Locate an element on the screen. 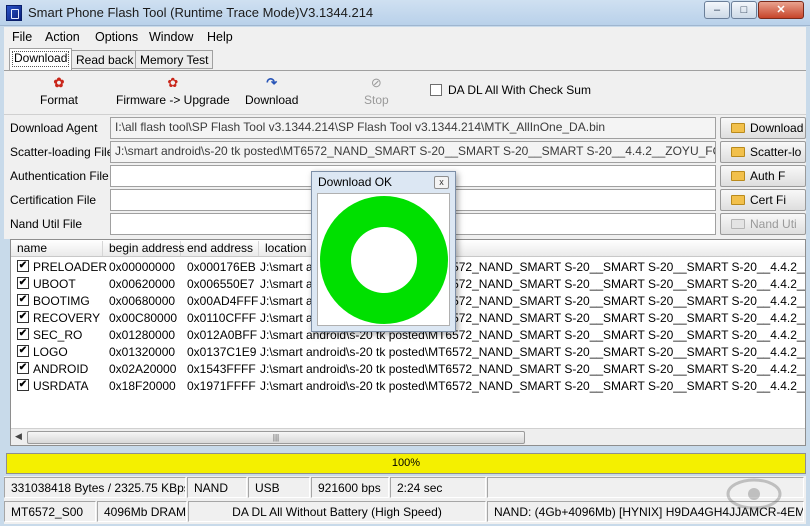 The height and width of the screenshot is (526, 810). firmware-upgrade-label: Firmware -> Upgrade is located at coordinates (173, 100).